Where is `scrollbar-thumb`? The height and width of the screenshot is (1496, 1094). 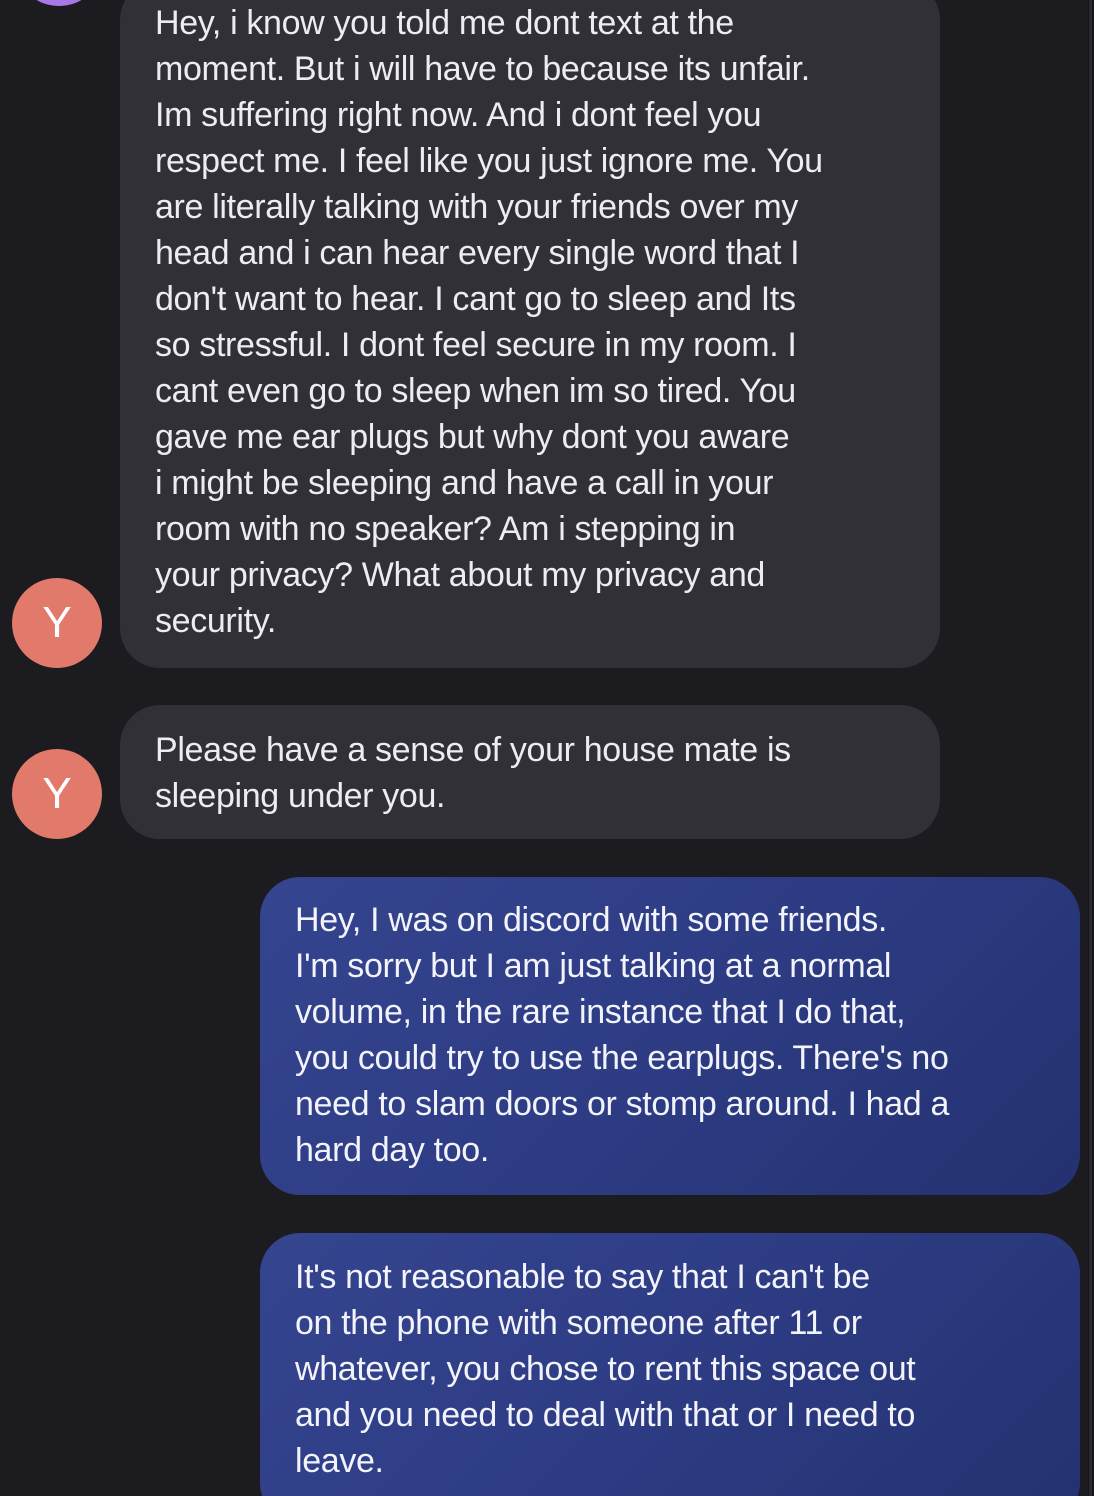
scrollbar-thumb is located at coordinates (1090, 748).